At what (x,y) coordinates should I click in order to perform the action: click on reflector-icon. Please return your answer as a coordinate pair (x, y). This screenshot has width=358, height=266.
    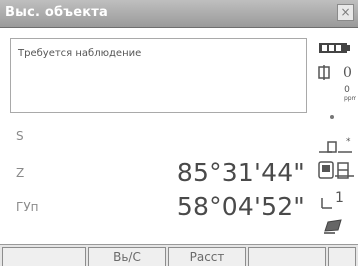
    Looking at the image, I should click on (336, 170).